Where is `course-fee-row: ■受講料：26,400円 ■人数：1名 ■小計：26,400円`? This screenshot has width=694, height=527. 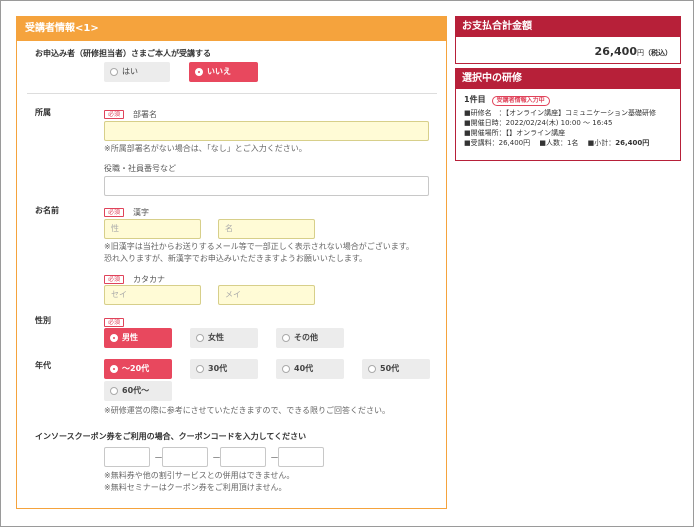
course-fee-row: ■受講料：26,400円 ■人数：1名 ■小計：26,400円 is located at coordinates (568, 143).